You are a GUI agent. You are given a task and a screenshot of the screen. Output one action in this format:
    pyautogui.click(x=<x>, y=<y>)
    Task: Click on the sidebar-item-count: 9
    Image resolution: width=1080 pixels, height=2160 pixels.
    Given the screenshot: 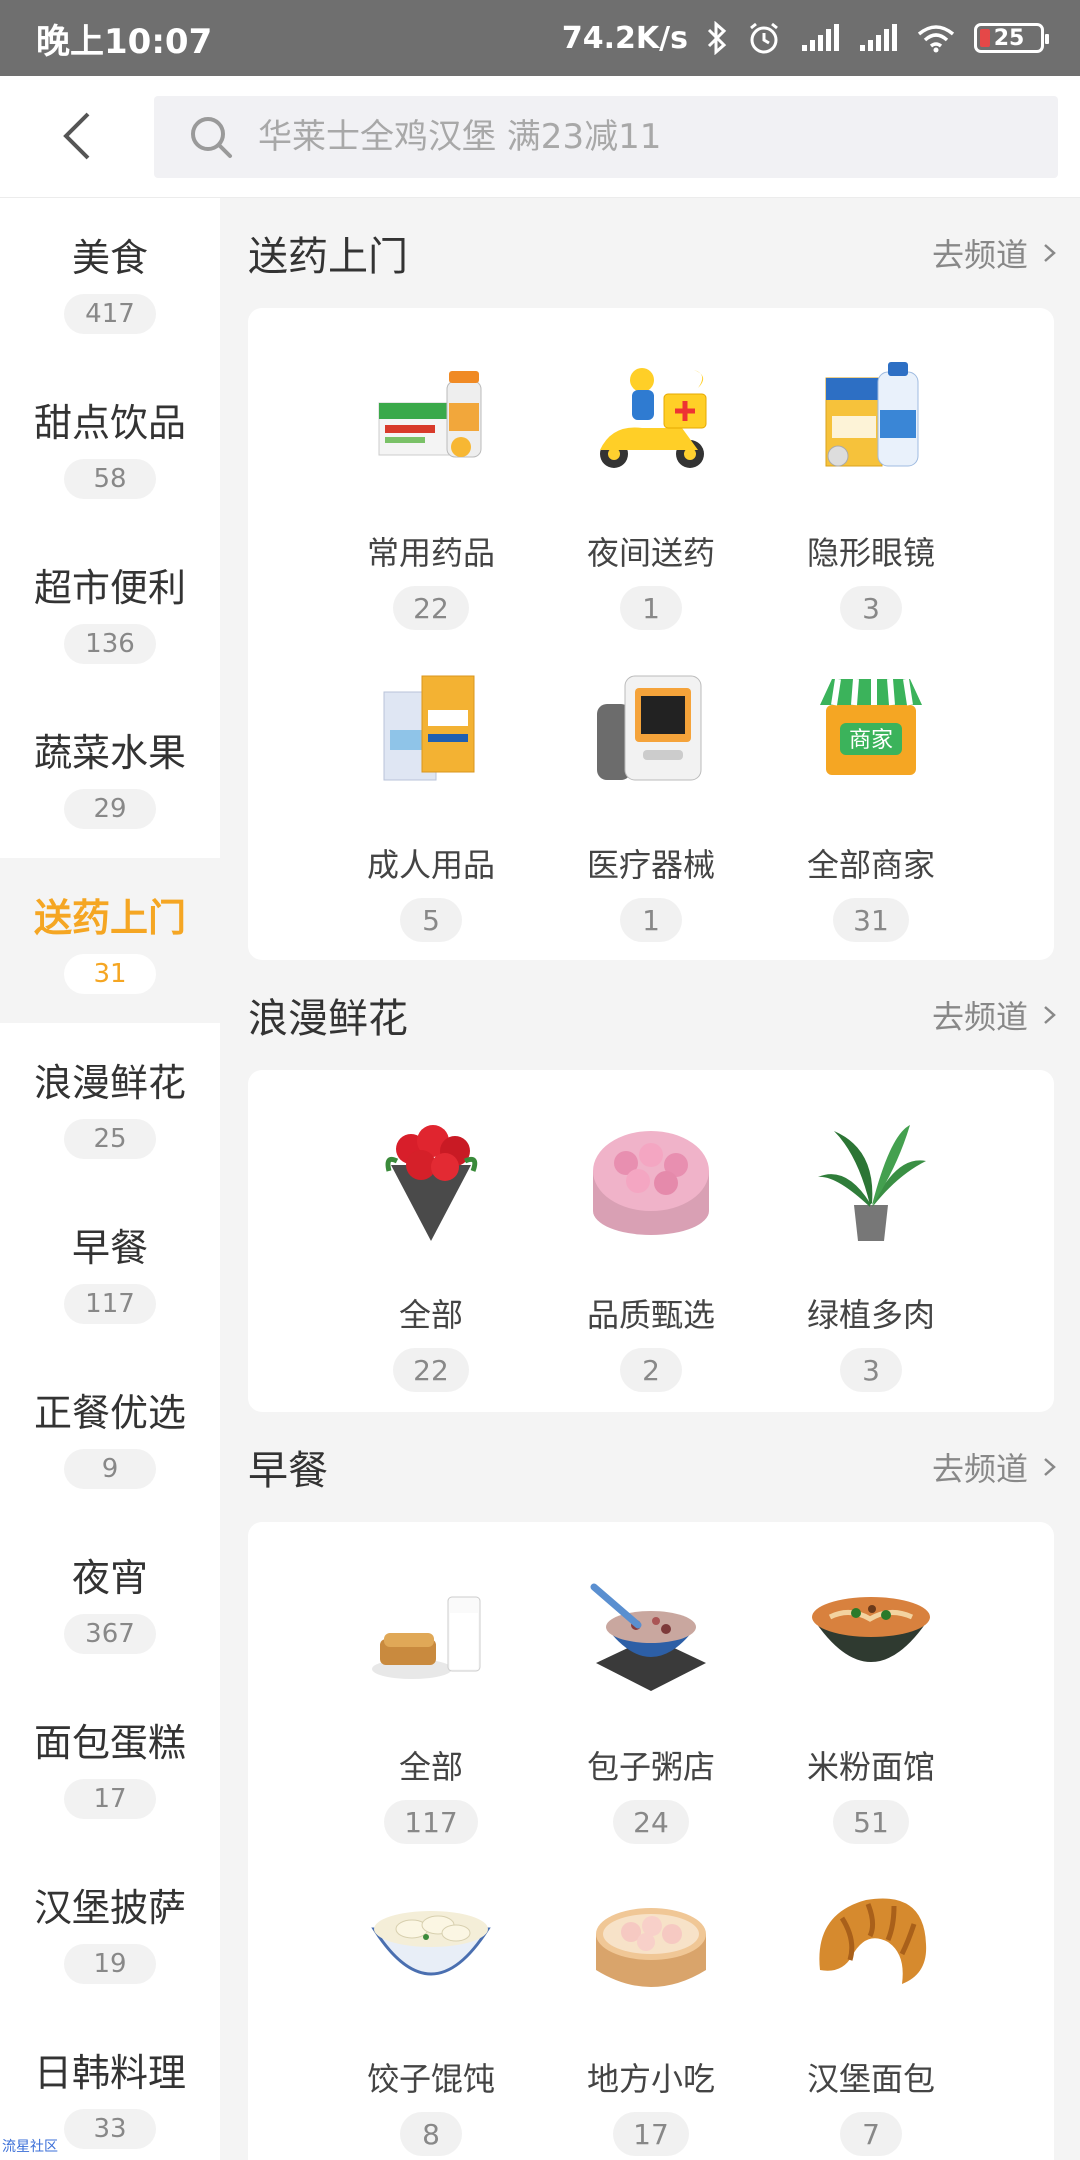 What is the action you would take?
    pyautogui.click(x=110, y=1469)
    